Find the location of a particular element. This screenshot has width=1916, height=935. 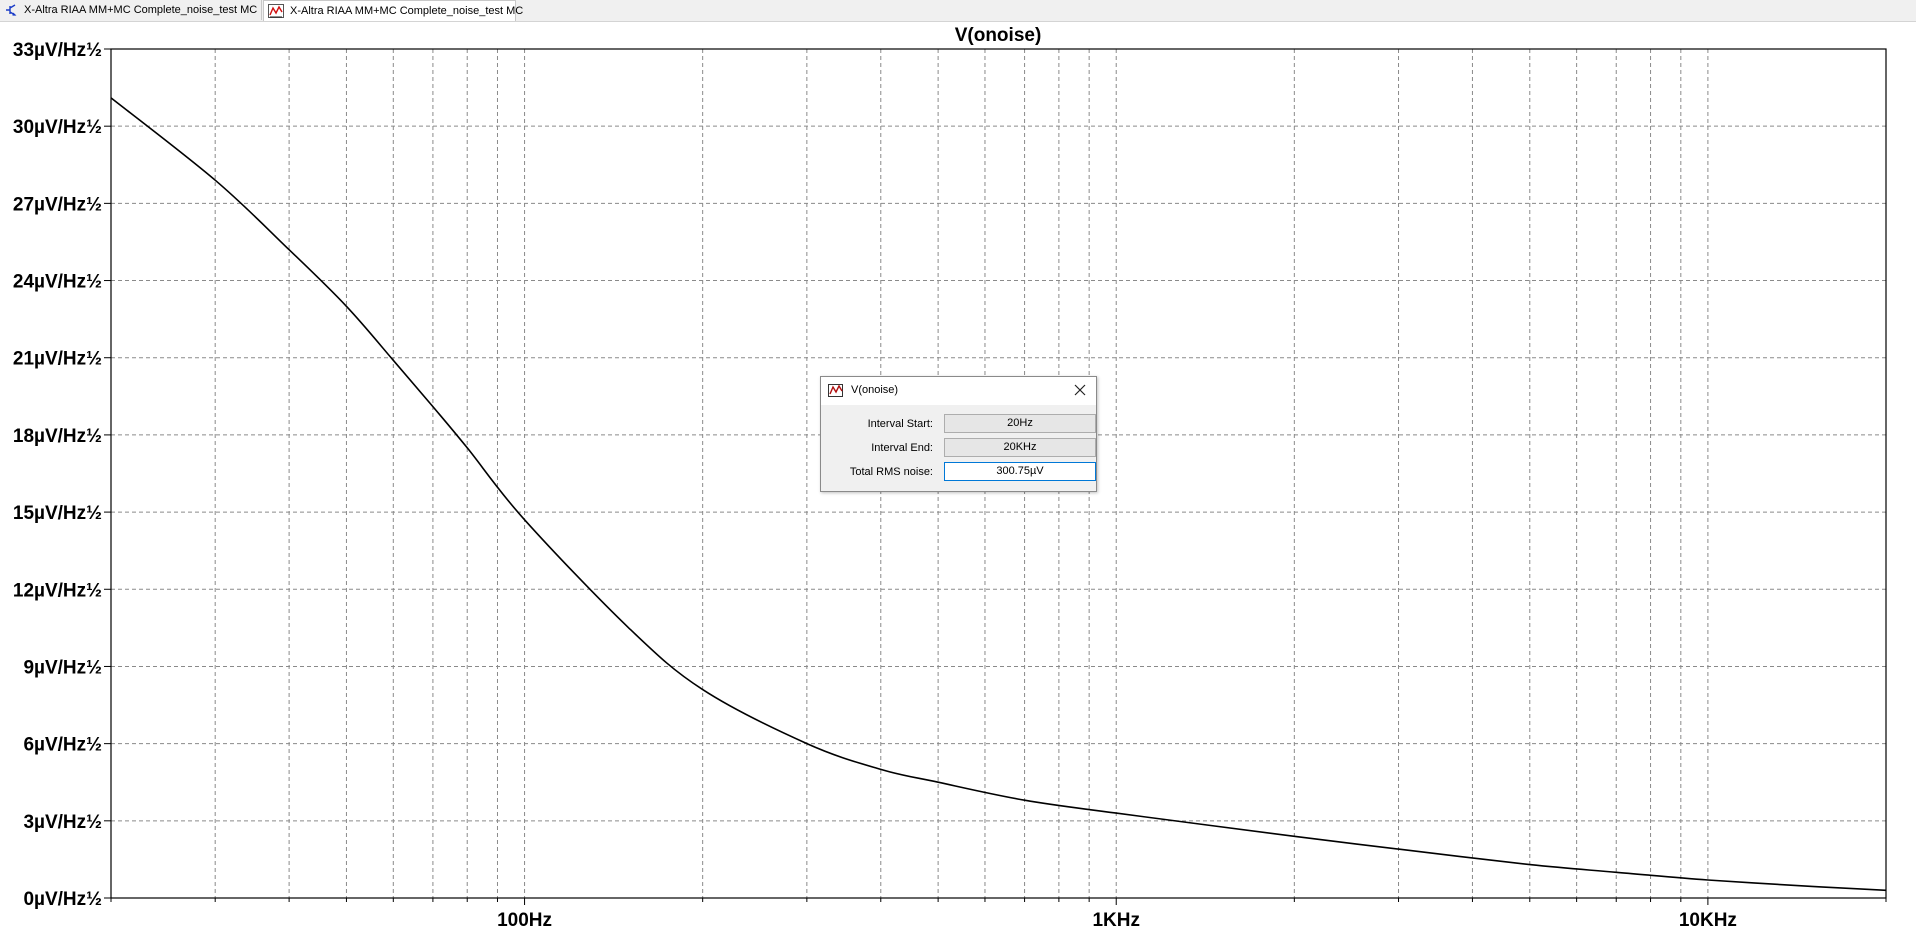

interval-end-row: Interval End: 20KHz is located at coordinates (958, 448).